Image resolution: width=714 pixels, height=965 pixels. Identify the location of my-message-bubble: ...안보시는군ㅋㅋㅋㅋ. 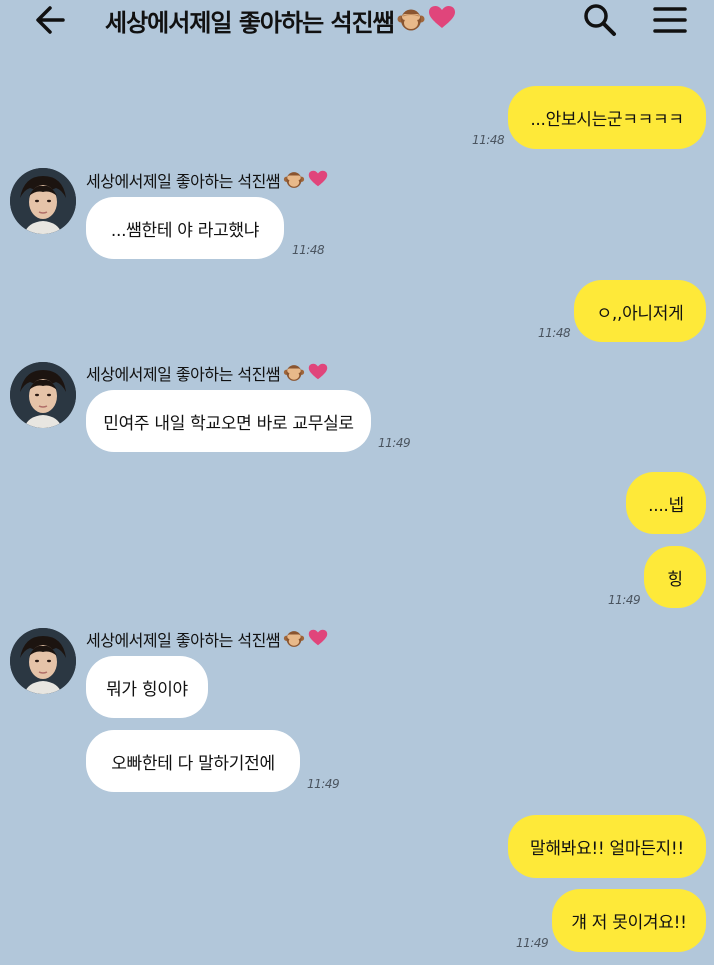
(607, 117).